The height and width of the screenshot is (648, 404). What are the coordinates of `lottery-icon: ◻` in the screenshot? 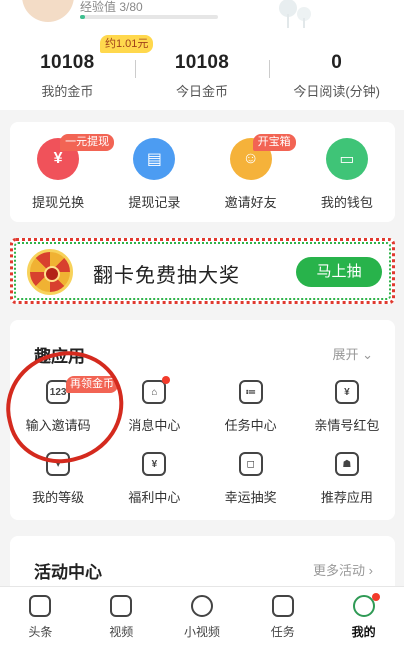 It's located at (250, 464).